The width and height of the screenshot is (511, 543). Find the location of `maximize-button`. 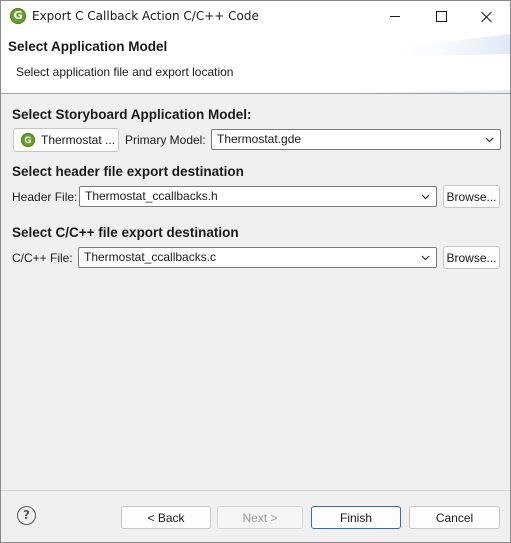

maximize-button is located at coordinates (441, 16).